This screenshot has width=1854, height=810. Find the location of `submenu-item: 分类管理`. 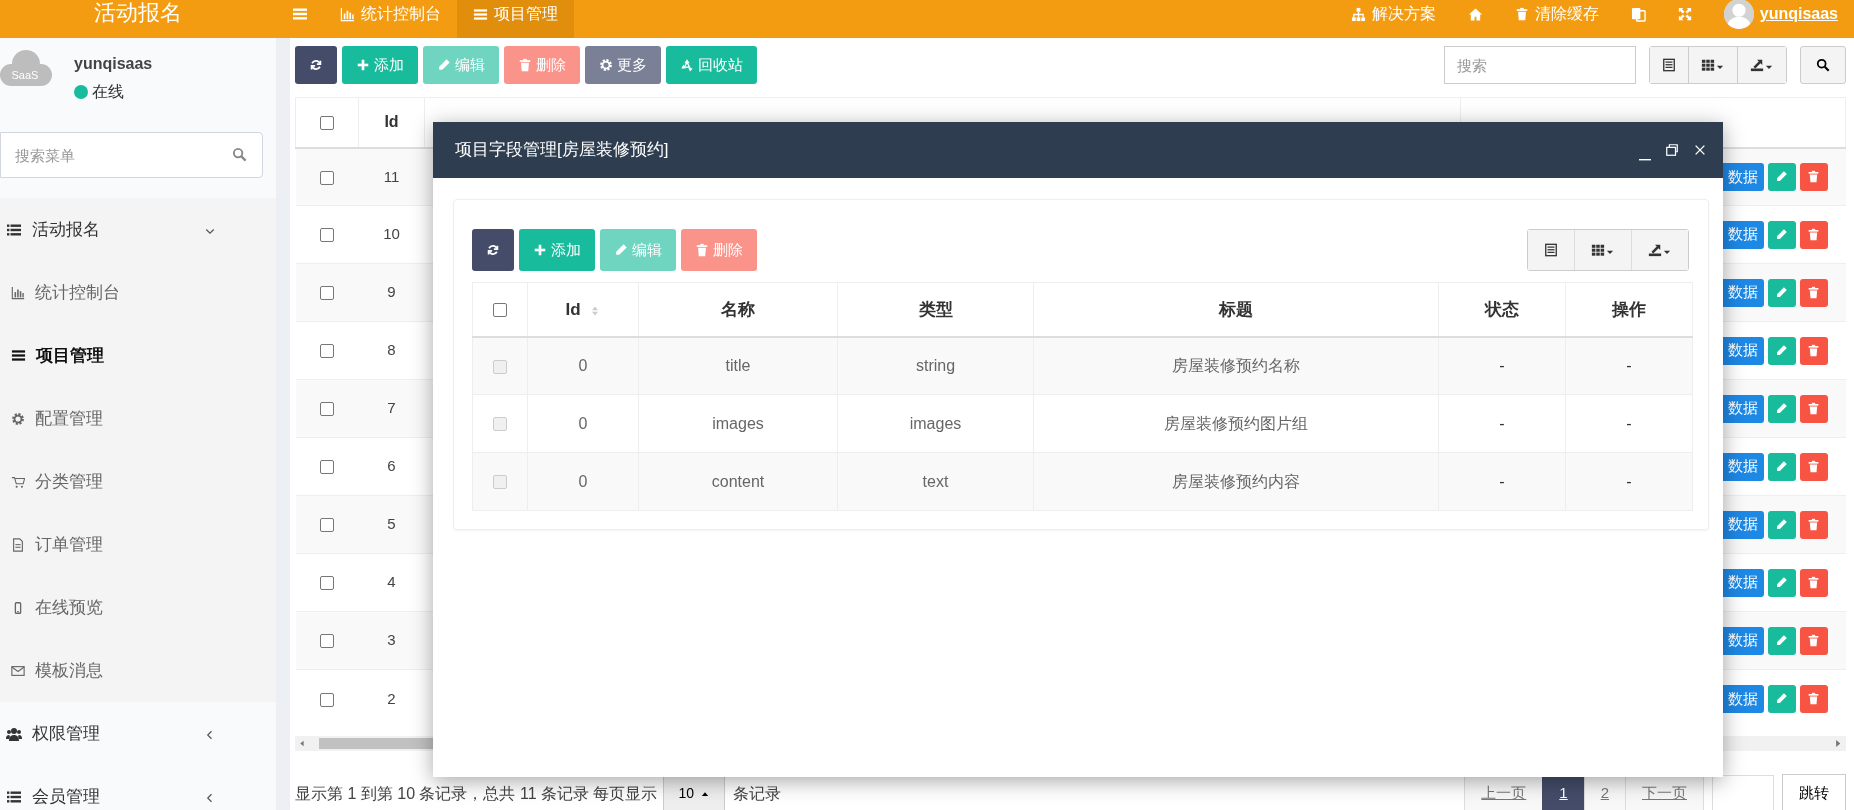

submenu-item: 分类管理 is located at coordinates (138, 481).